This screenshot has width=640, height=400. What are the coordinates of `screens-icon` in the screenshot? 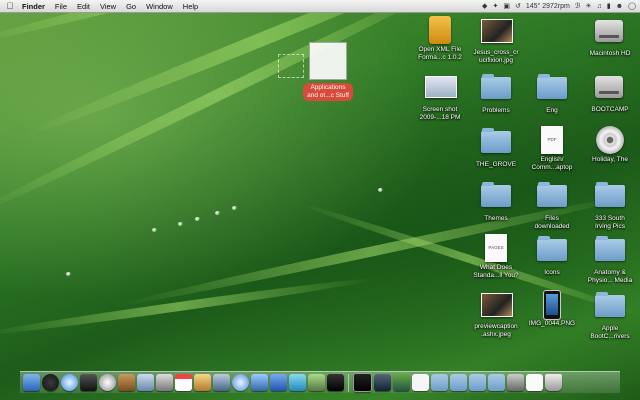 It's located at (515, 382).